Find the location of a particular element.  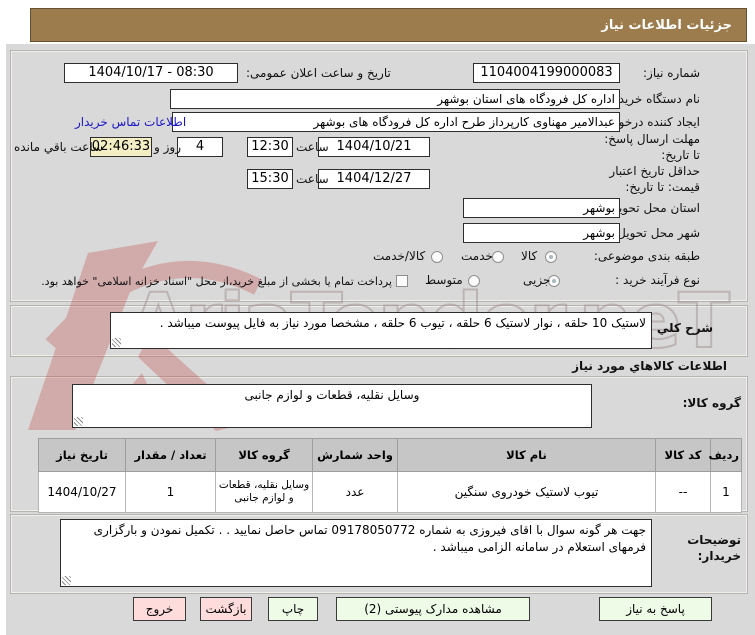

col-unit: واحد شمارش is located at coordinates (355, 455).